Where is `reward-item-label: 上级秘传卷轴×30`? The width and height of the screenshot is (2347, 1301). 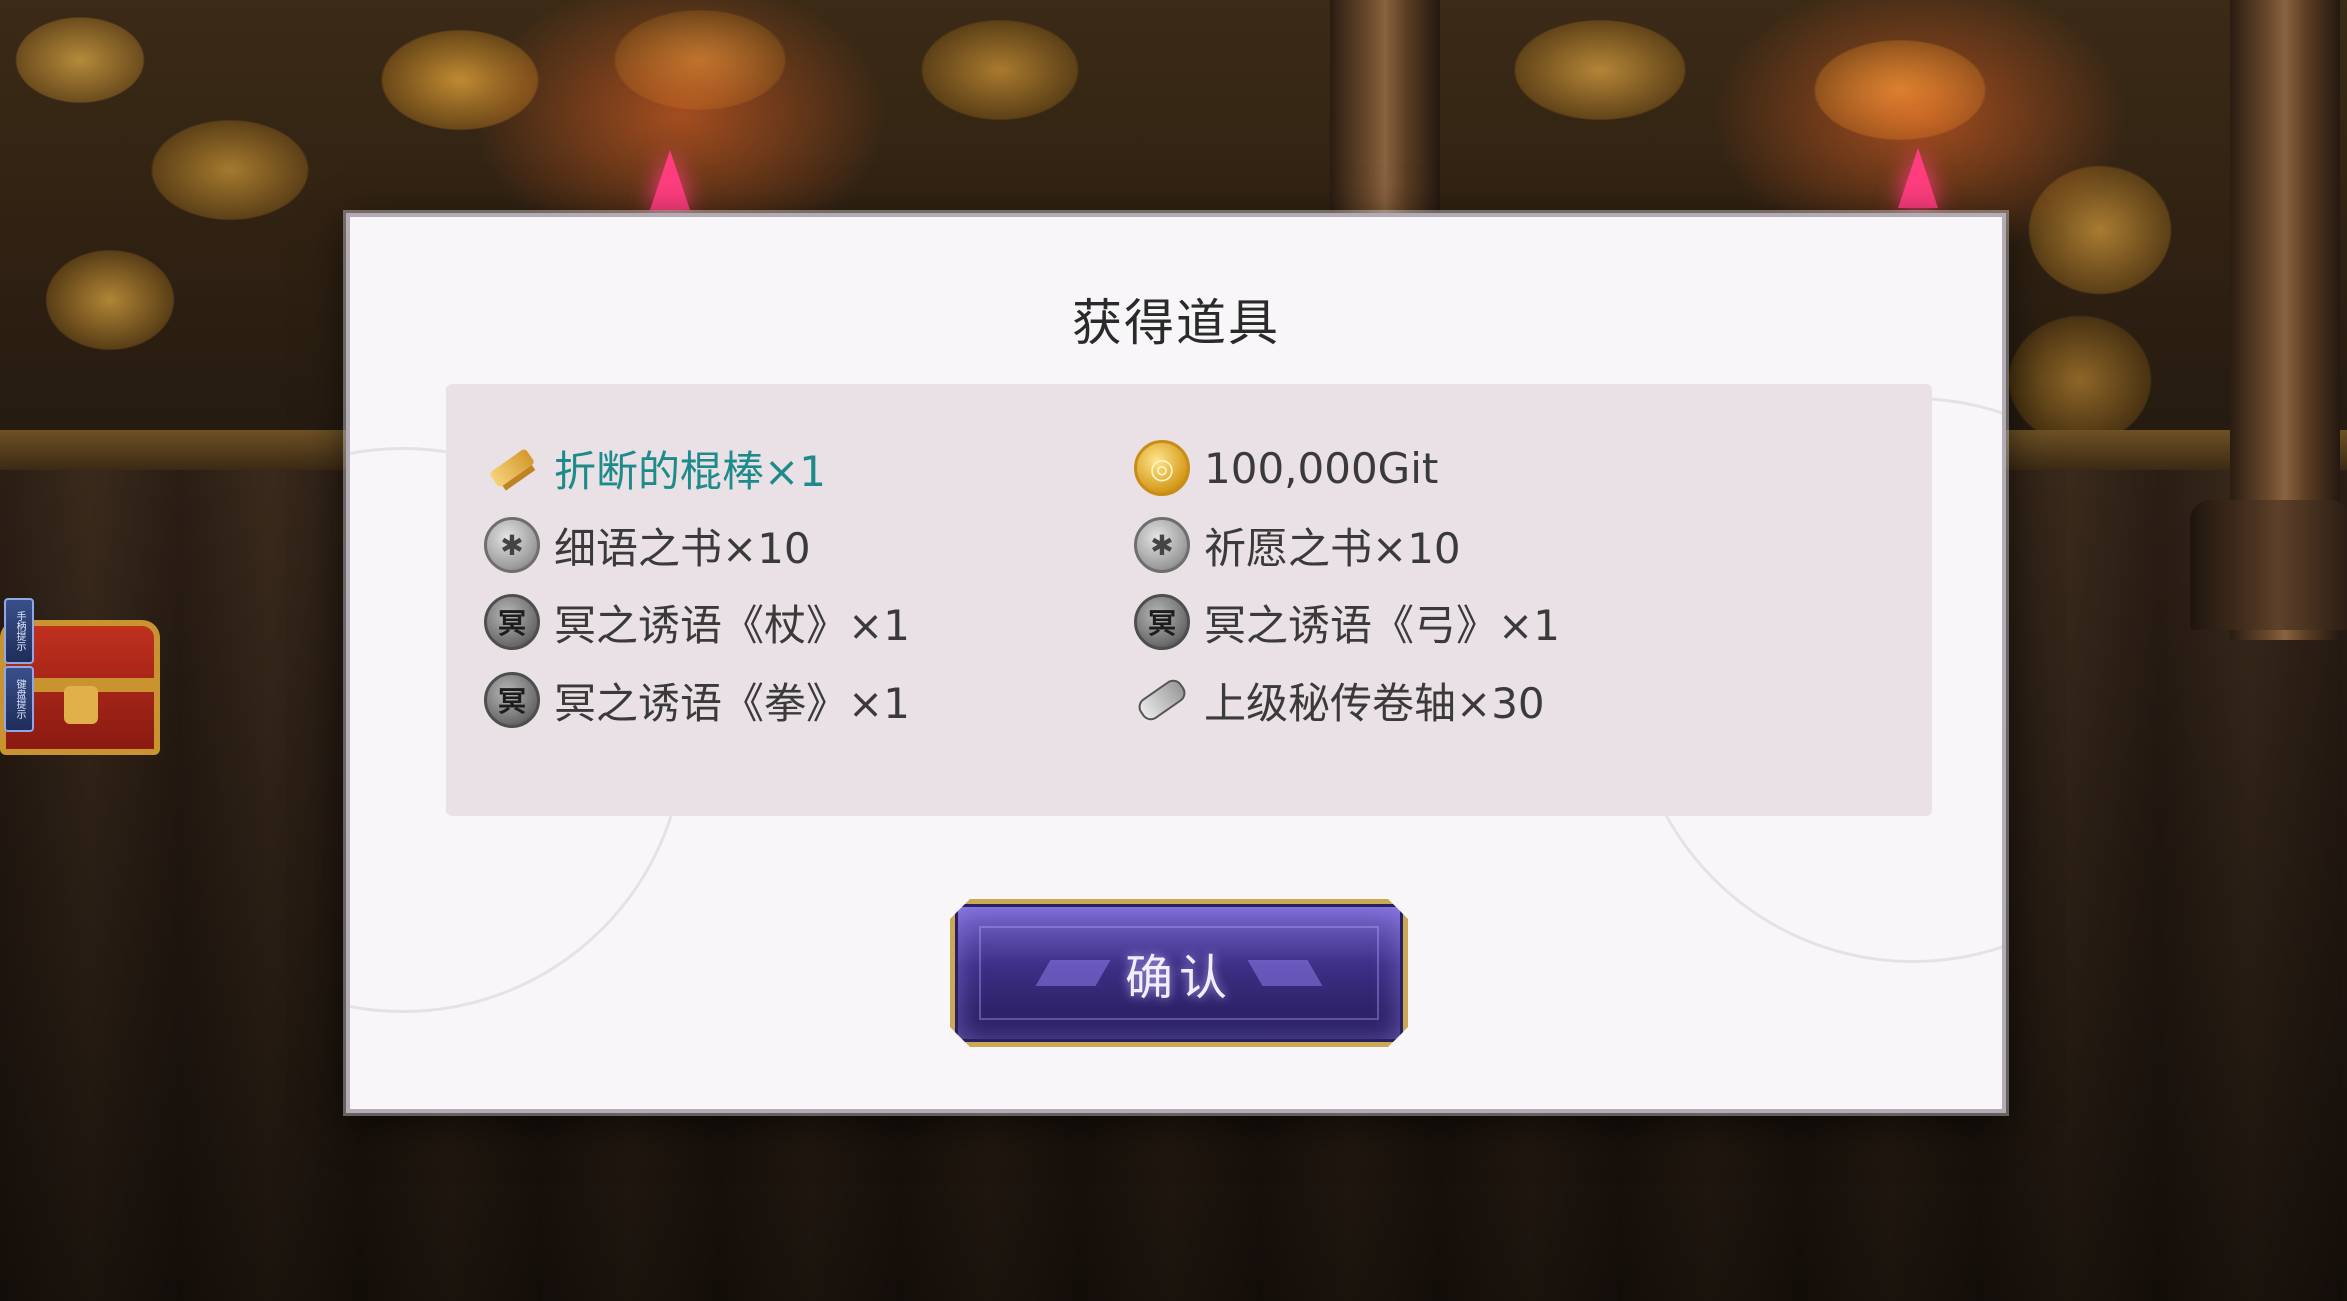 reward-item-label: 上级秘传卷轴×30 is located at coordinates (1374, 703).